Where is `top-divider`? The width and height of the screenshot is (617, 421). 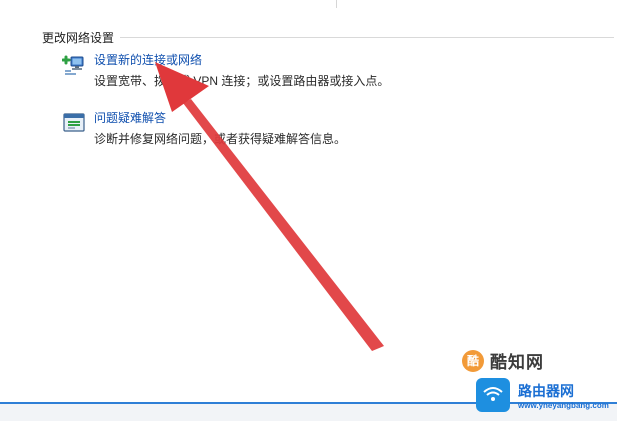
top-divider is located at coordinates (336, 4).